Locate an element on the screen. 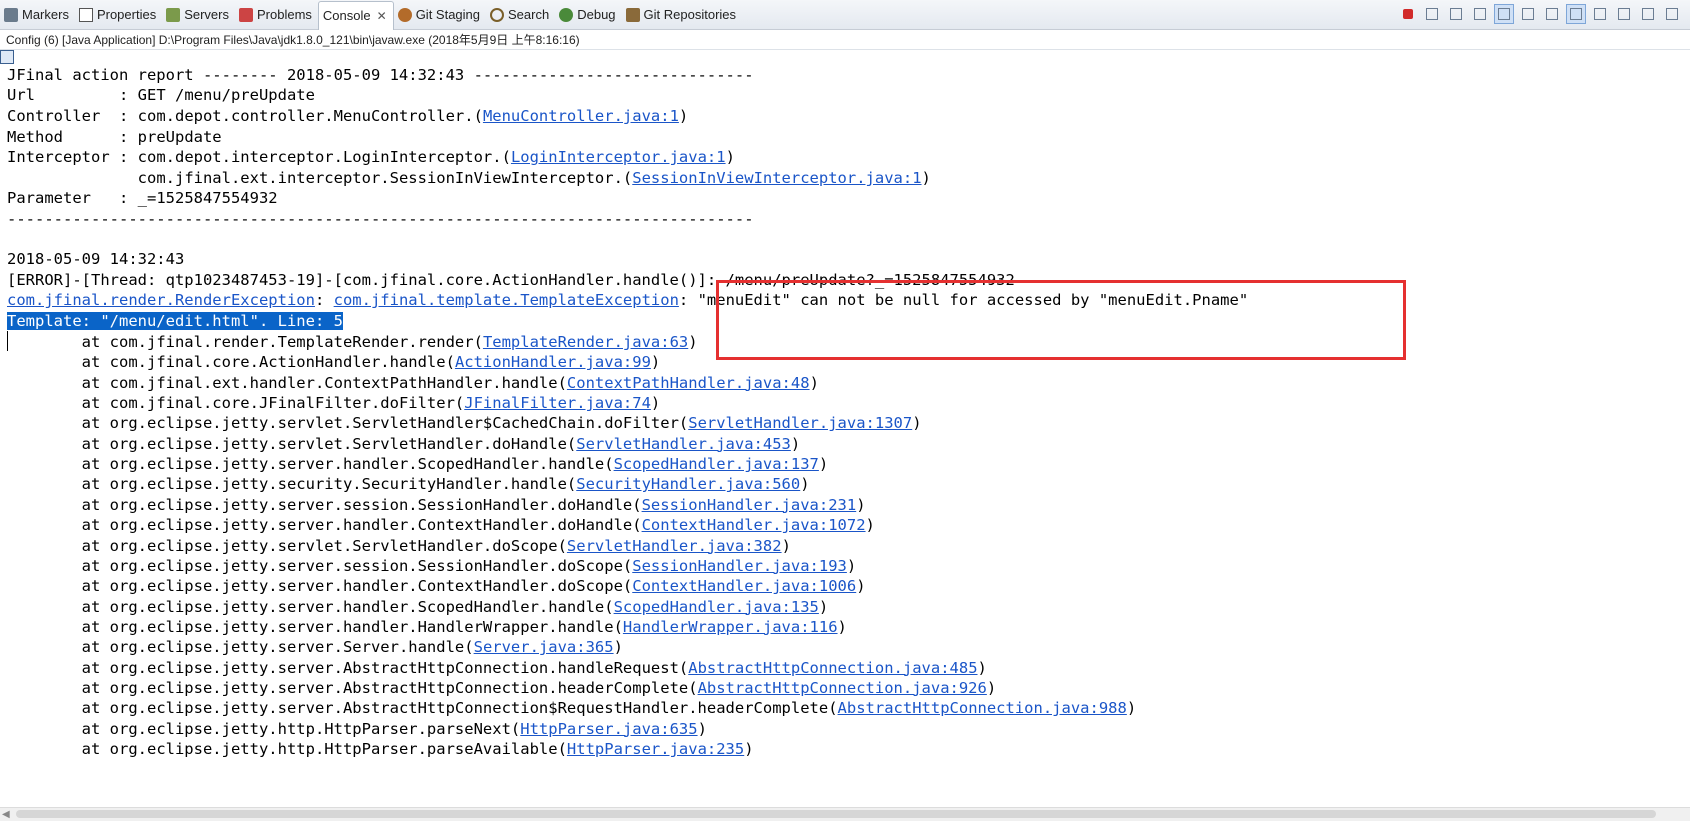 The image size is (1690, 821). markers-icon is located at coordinates (11, 14).